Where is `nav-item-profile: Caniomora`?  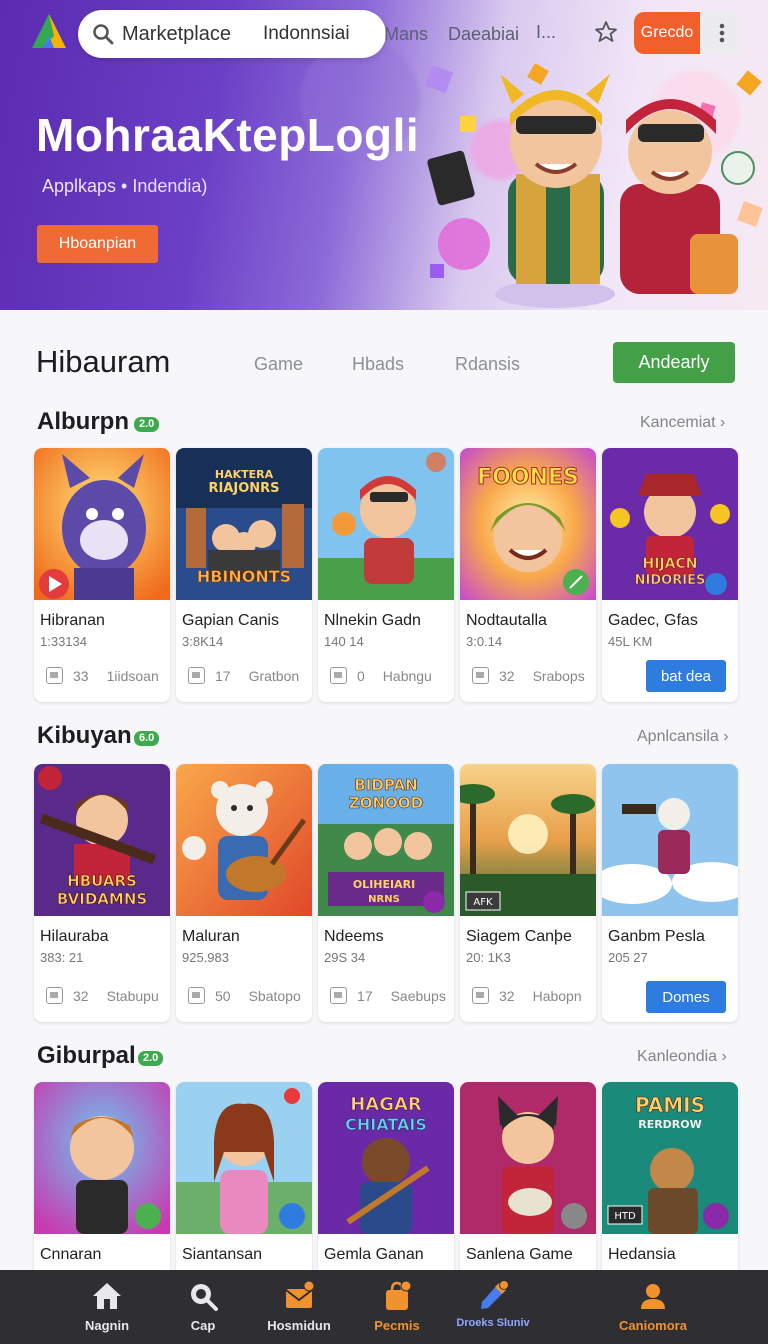
nav-item-profile: Caniomora is located at coordinates (653, 1307).